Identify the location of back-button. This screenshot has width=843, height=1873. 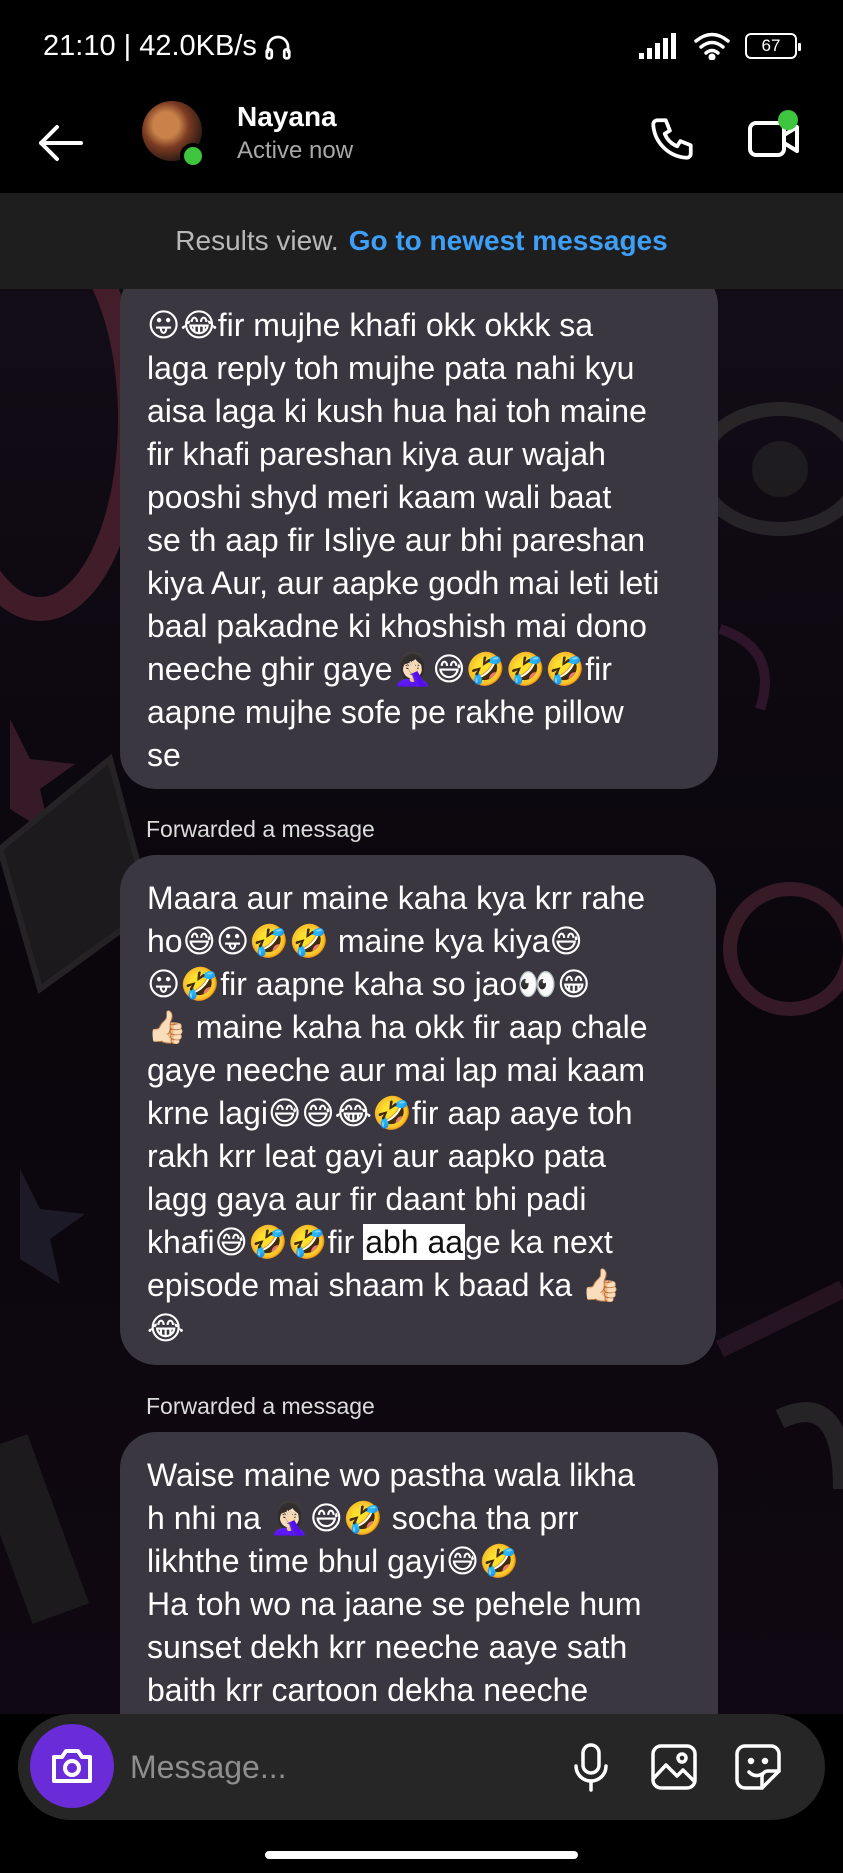
(60, 143).